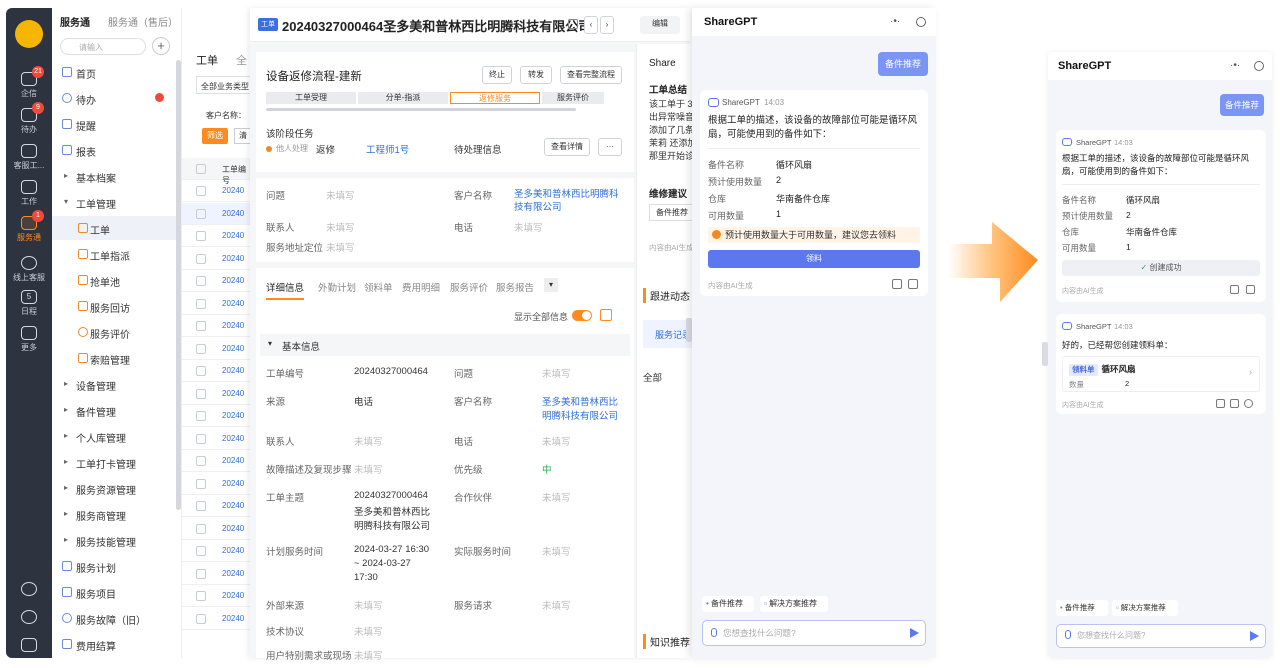 The image size is (1280, 668). What do you see at coordinates (652, 377) in the screenshot?
I see `filter-all: 全部` at bounding box center [652, 377].